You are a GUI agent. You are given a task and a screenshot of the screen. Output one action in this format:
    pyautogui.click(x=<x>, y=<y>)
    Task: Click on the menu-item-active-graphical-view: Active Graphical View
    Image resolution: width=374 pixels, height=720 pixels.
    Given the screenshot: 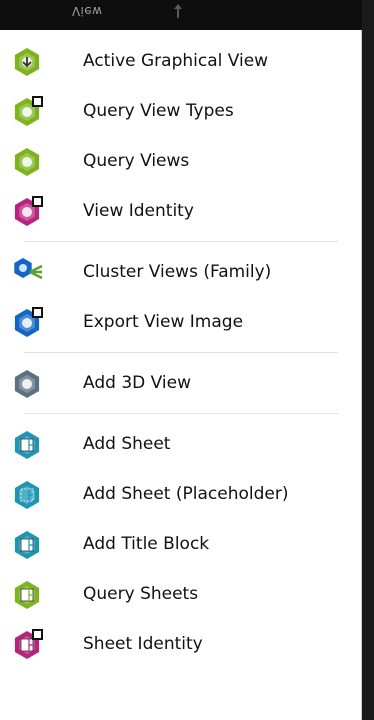 What is the action you would take?
    pyautogui.click(x=181, y=61)
    